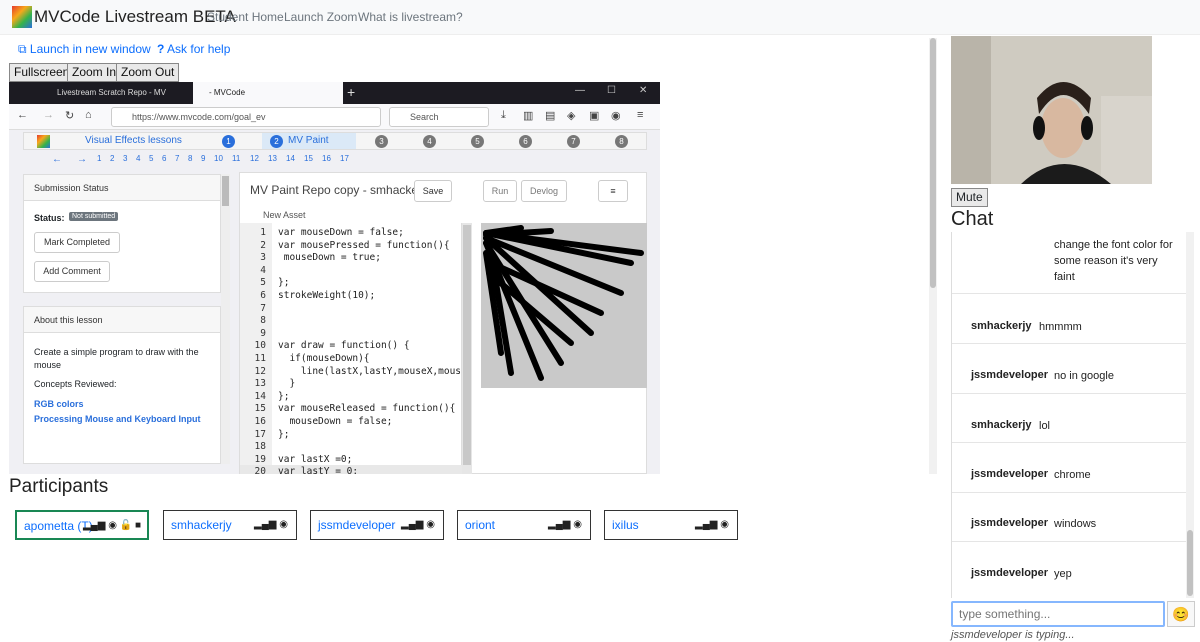  Describe the element at coordinates (571, 115) in the screenshot. I see `shield-icon: ◈` at that location.